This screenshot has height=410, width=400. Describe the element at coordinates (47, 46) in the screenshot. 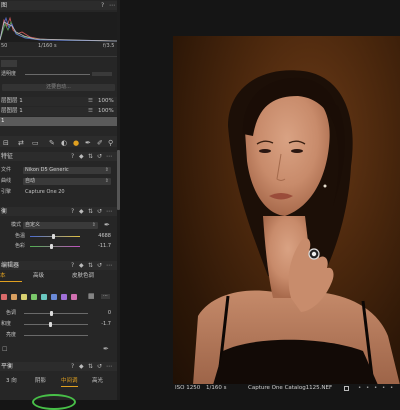

I see `shutter-readout: 1/160 s` at that location.